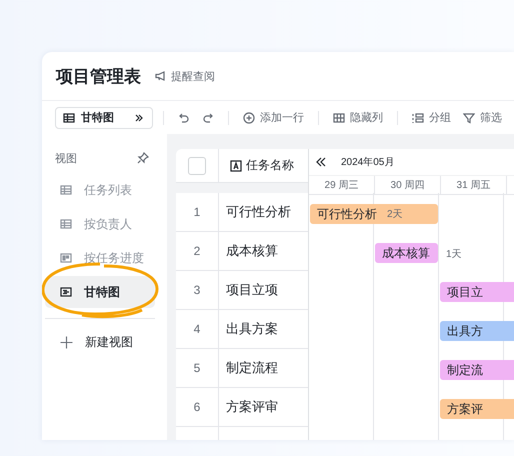 The image size is (514, 456). I want to click on remind-link: 提醒查阅, so click(185, 76).